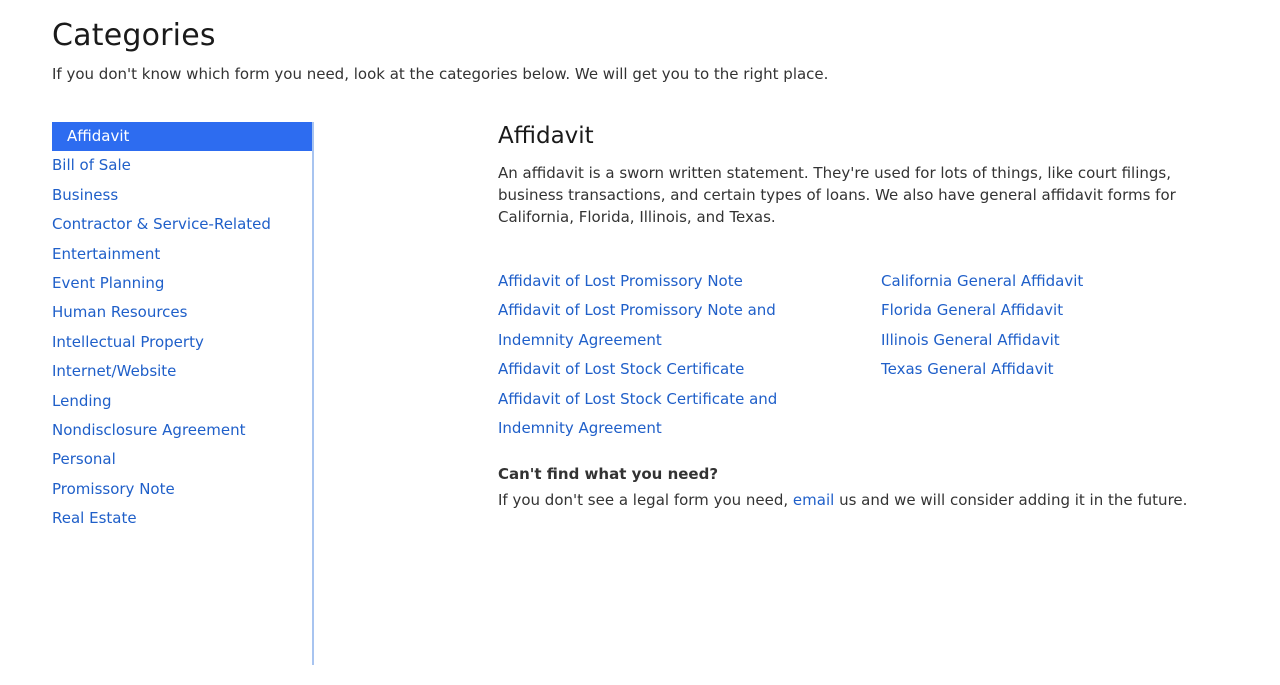 This screenshot has width=1280, height=685. I want to click on list-item: California General Affidavit, so click(1046, 281).